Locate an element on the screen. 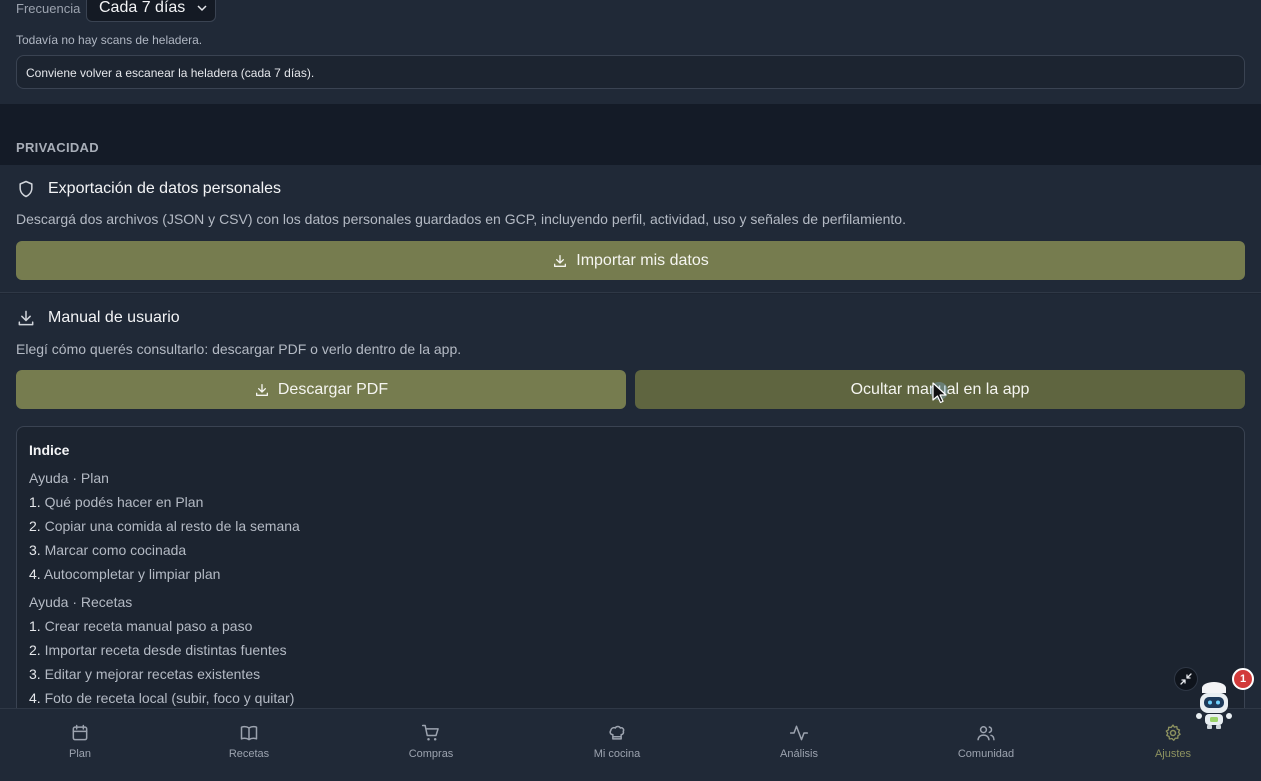 Image resolution: width=1261 pixels, height=781 pixels. download-pdf-button: Descargar PDF is located at coordinates (321, 389).